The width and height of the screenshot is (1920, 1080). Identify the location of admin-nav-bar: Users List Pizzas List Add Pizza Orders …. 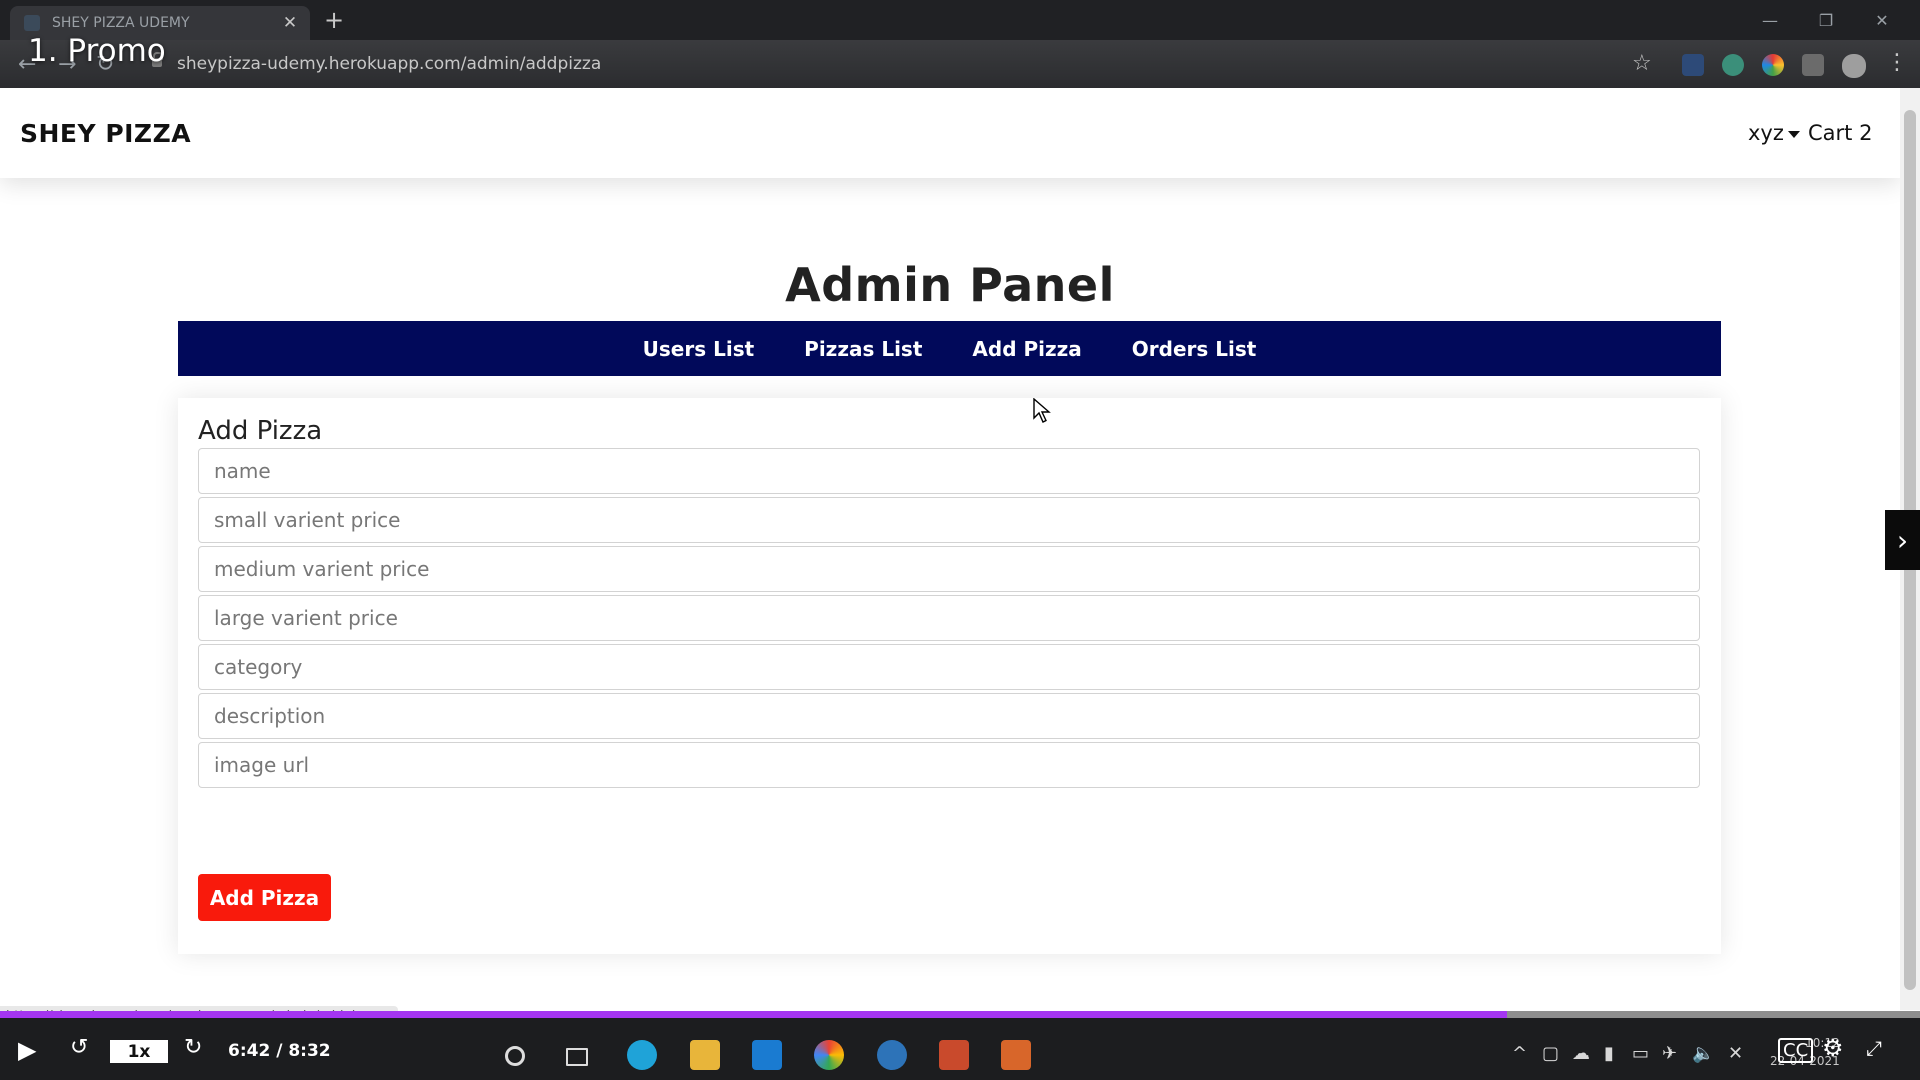
(949, 348).